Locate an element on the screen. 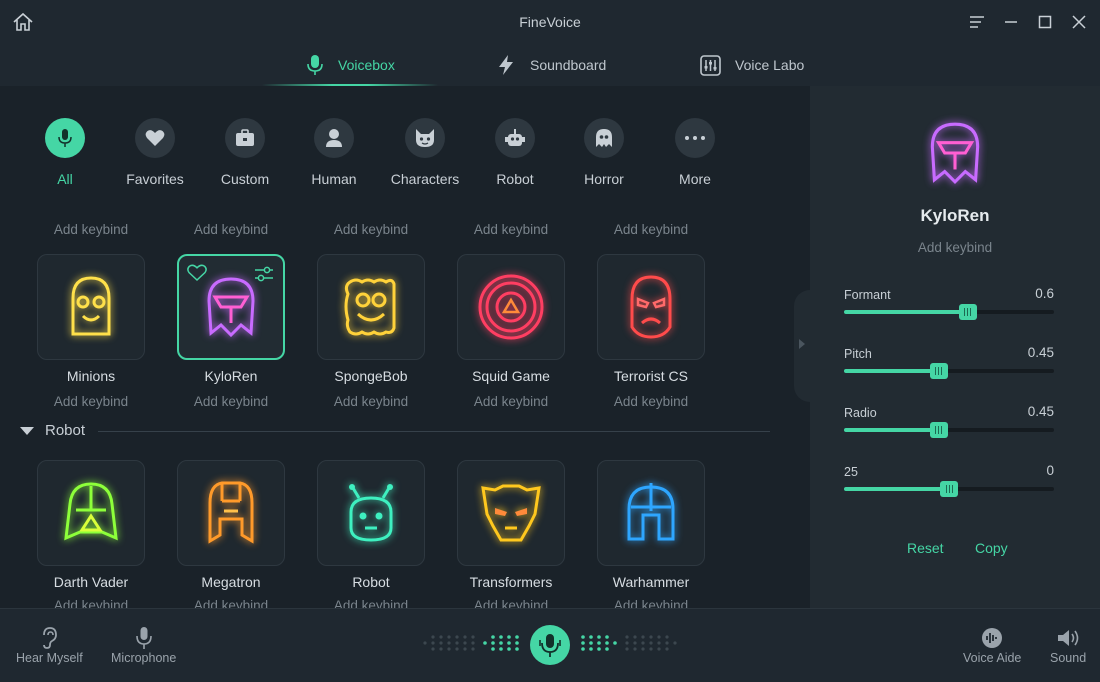 This screenshot has width=1100, height=682. close-icon is located at coordinates (1079, 22).